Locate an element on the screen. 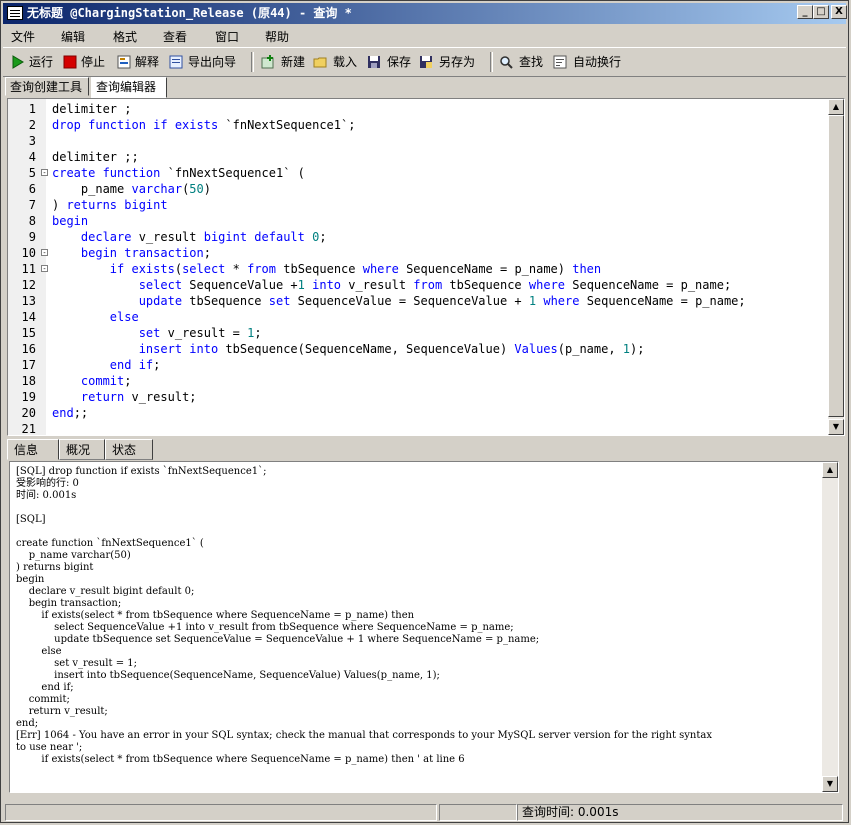 The height and width of the screenshot is (825, 851). floppy-disk-icon is located at coordinates (374, 62).